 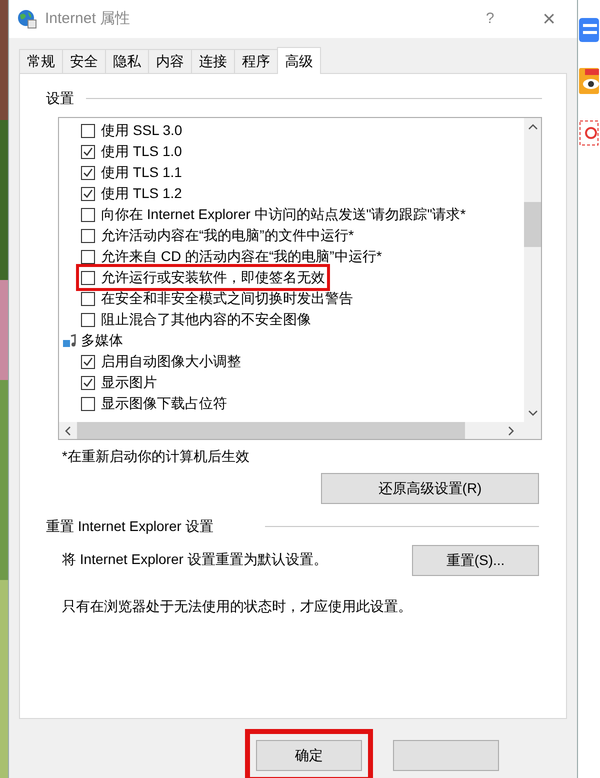 I want to click on checkbox-option: 在安全和非安全模式之间切换时发出警告, so click(x=217, y=298).